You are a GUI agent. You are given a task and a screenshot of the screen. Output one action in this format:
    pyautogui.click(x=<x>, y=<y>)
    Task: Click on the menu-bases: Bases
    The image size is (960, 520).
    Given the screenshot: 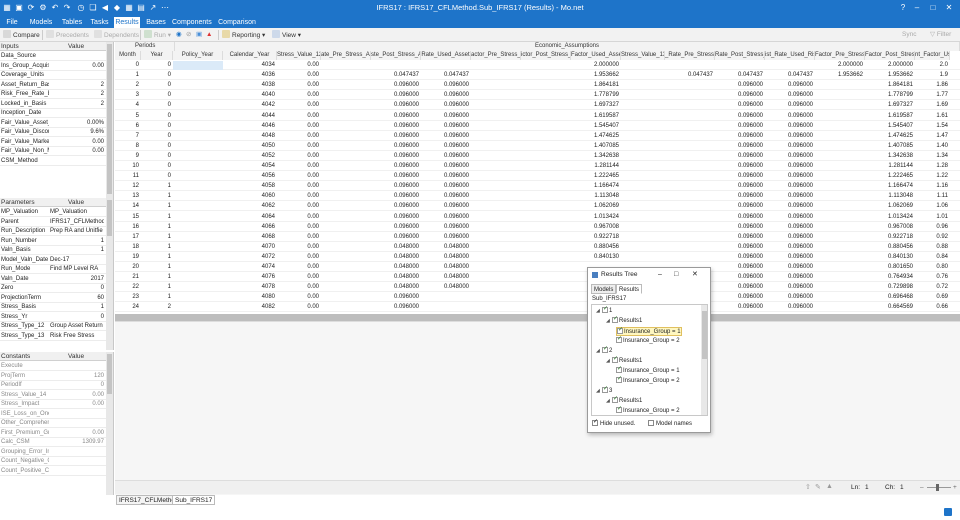 What is the action you would take?
    pyautogui.click(x=156, y=22)
    